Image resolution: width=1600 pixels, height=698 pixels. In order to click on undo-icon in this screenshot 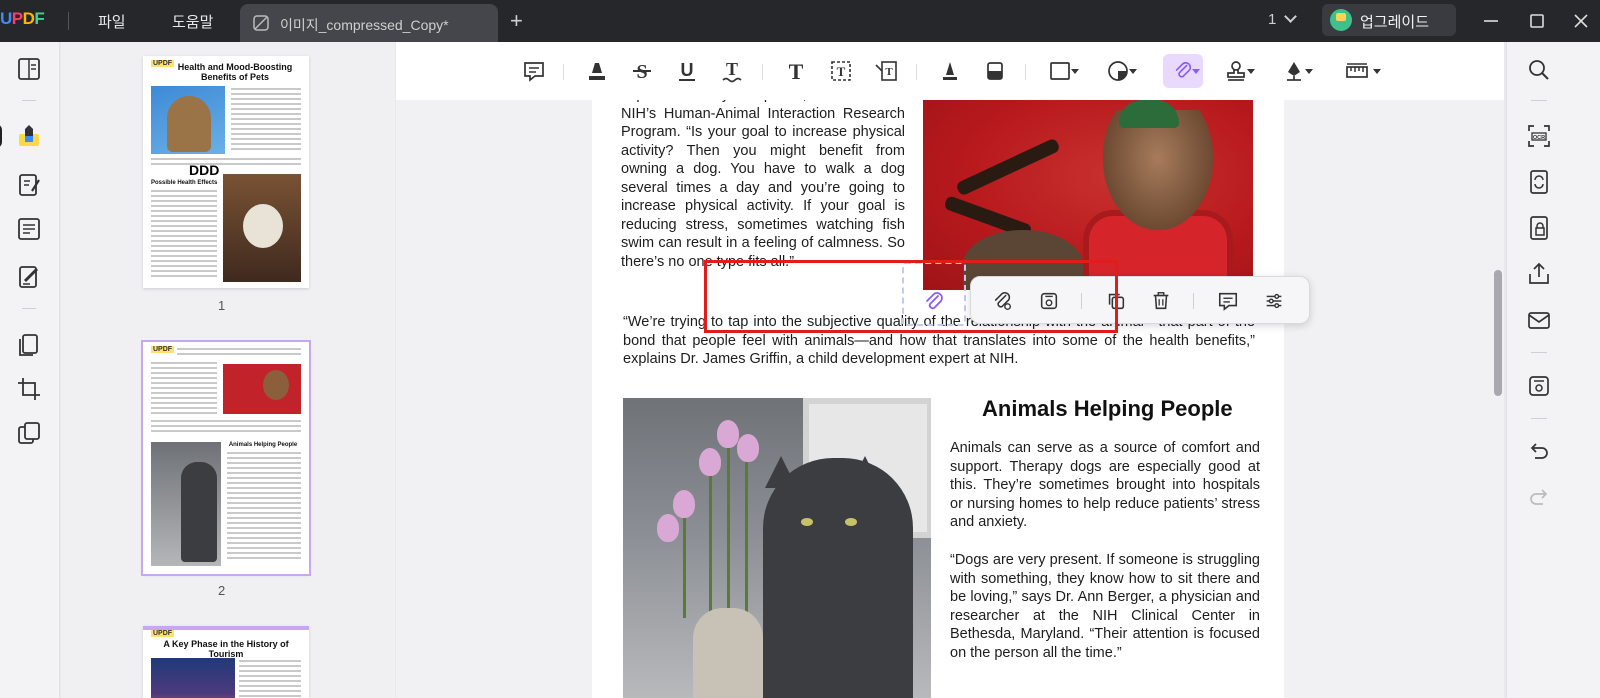, I will do `click(1539, 452)`.